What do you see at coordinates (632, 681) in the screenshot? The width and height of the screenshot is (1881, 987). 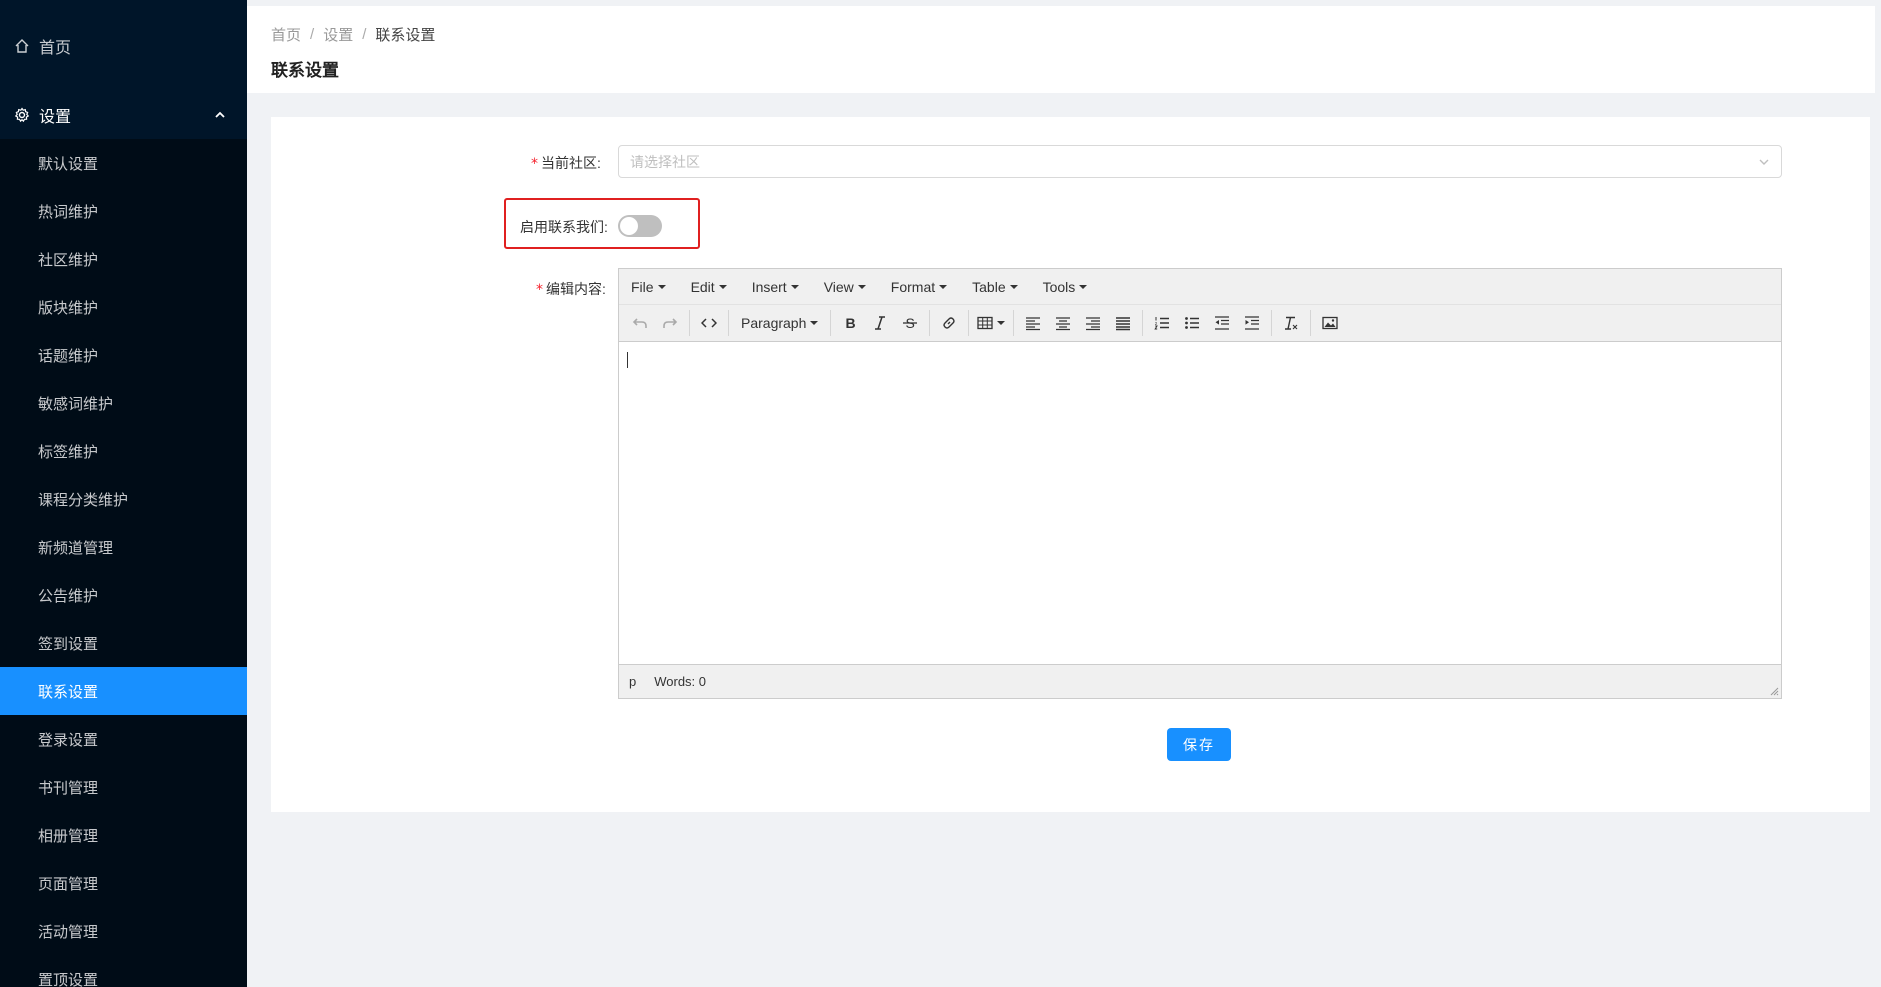 I see `element-path: p` at bounding box center [632, 681].